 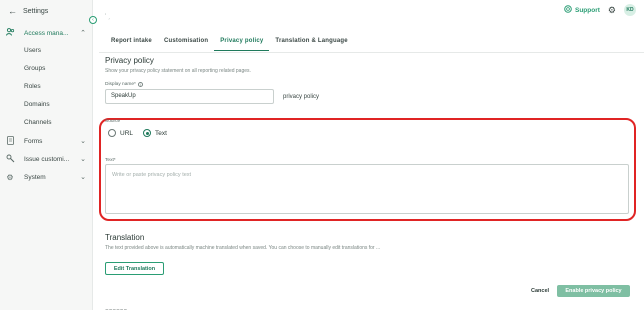 What do you see at coordinates (12, 11) in the screenshot?
I see `back-arrow-icon: ←` at bounding box center [12, 11].